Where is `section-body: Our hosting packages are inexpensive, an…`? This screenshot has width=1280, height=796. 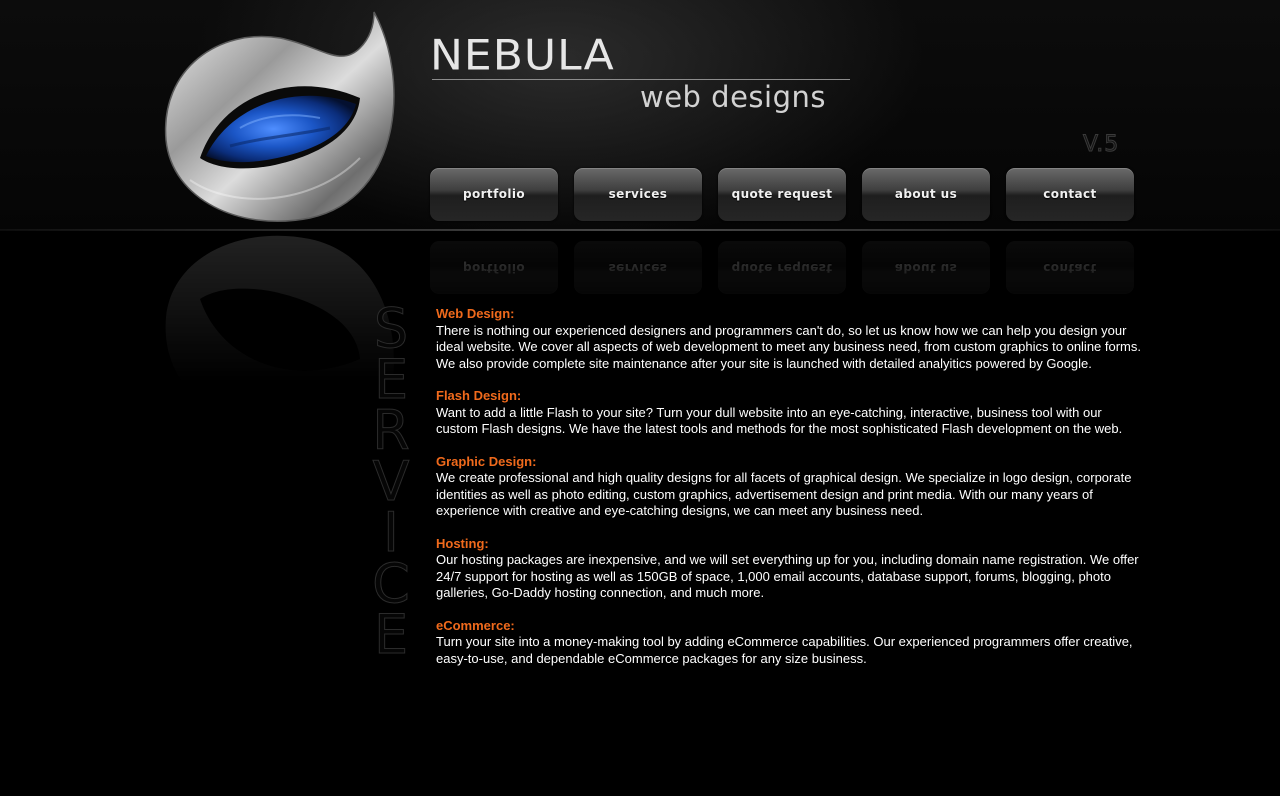
section-body: Our hosting packages are inexpensive, an… is located at coordinates (787, 576).